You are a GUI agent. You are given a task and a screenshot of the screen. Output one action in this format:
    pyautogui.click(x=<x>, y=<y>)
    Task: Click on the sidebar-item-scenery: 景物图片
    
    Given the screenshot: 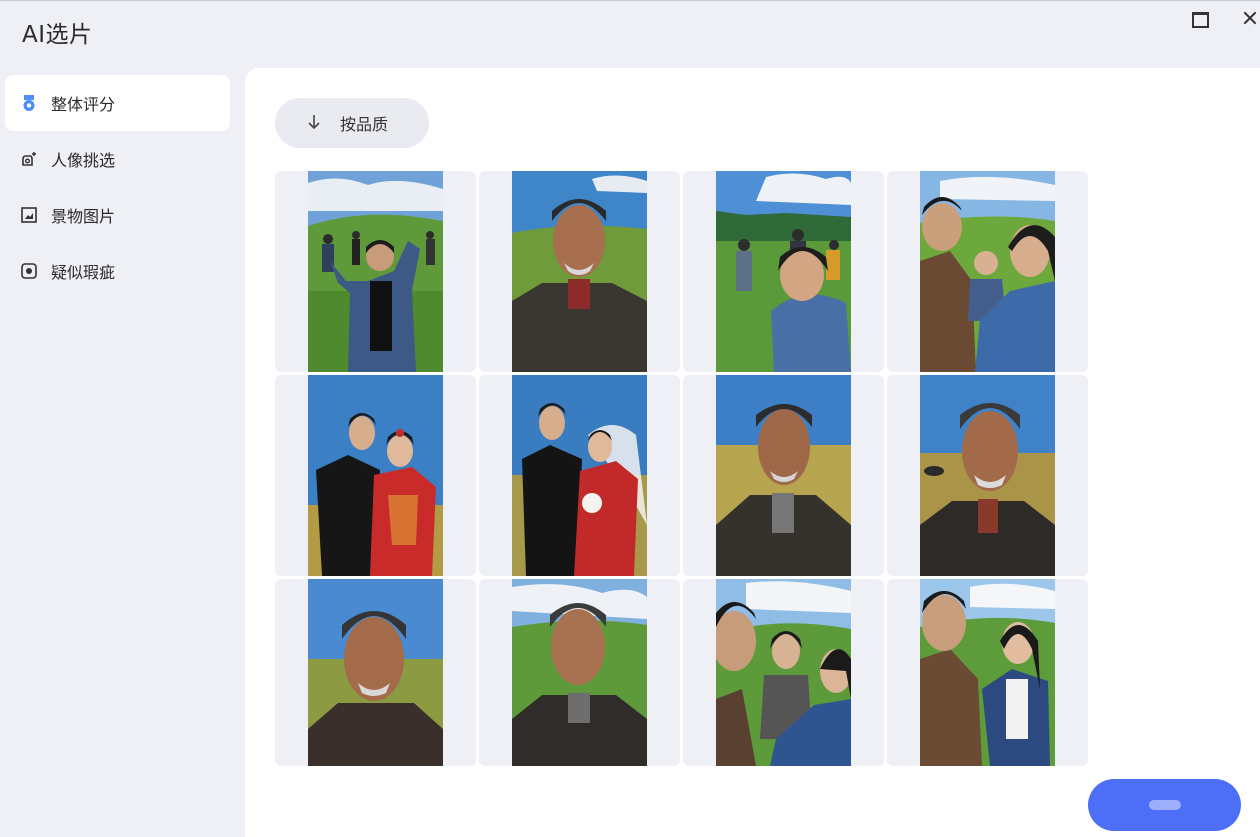 What is the action you would take?
    pyautogui.click(x=117, y=215)
    